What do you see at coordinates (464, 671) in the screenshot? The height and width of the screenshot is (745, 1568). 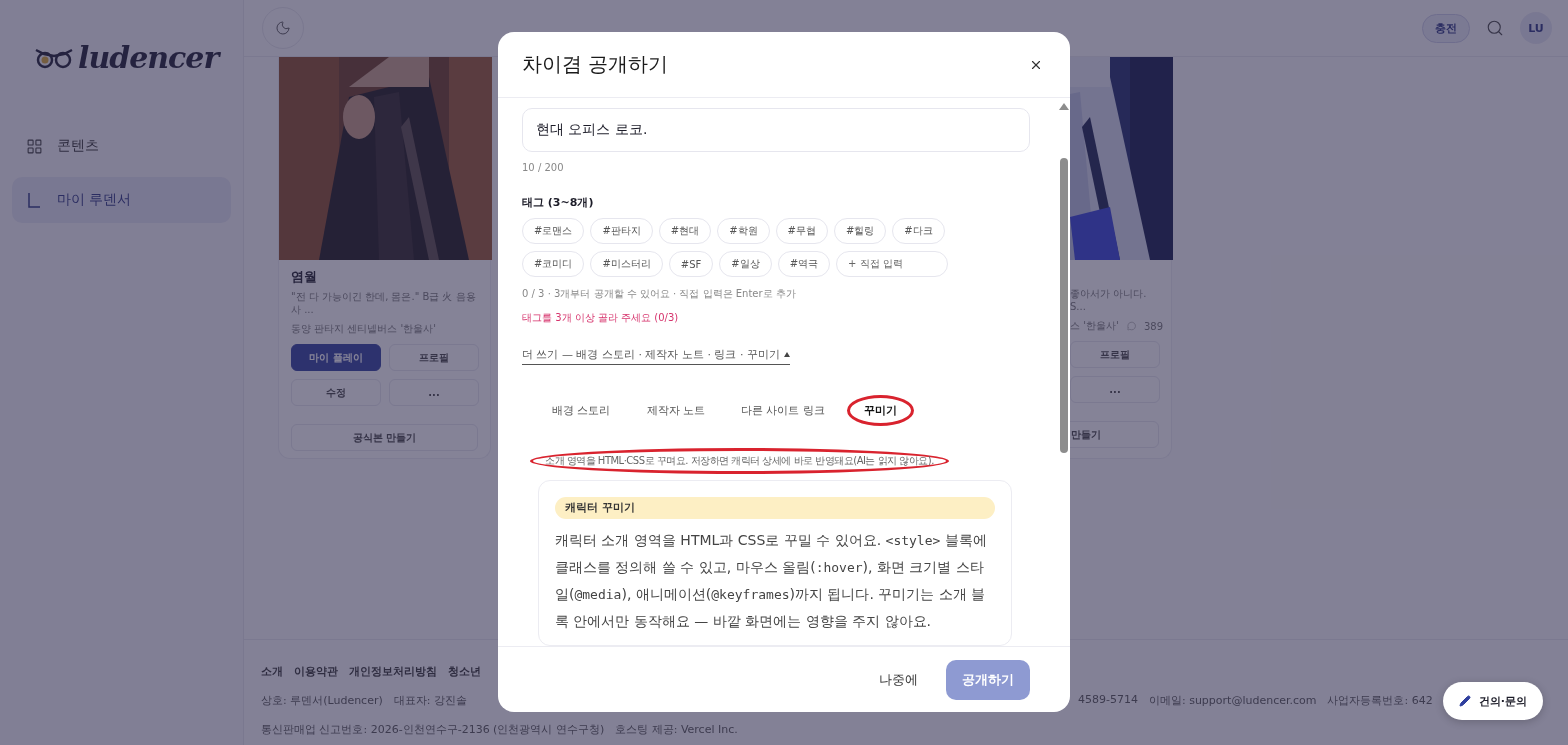 I see `footer-link: 청소년` at bounding box center [464, 671].